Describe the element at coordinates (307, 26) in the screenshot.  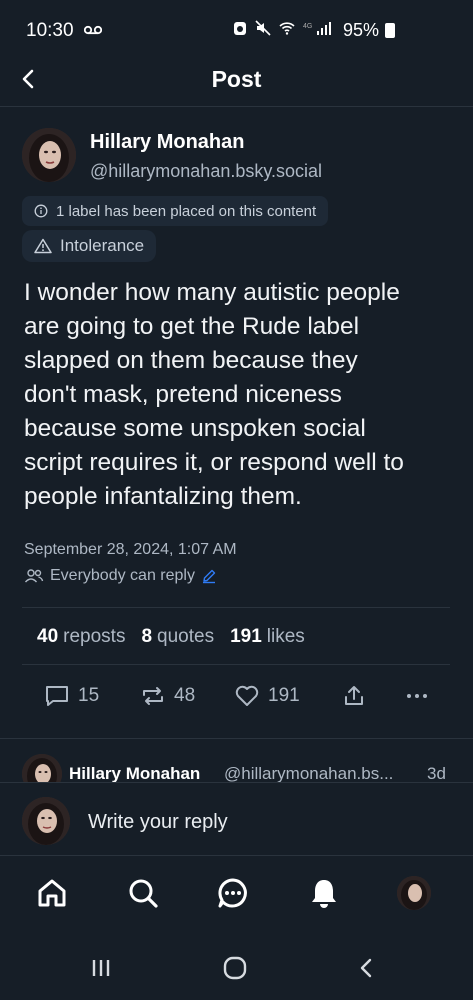
I see `svg-text: 4G` at that location.